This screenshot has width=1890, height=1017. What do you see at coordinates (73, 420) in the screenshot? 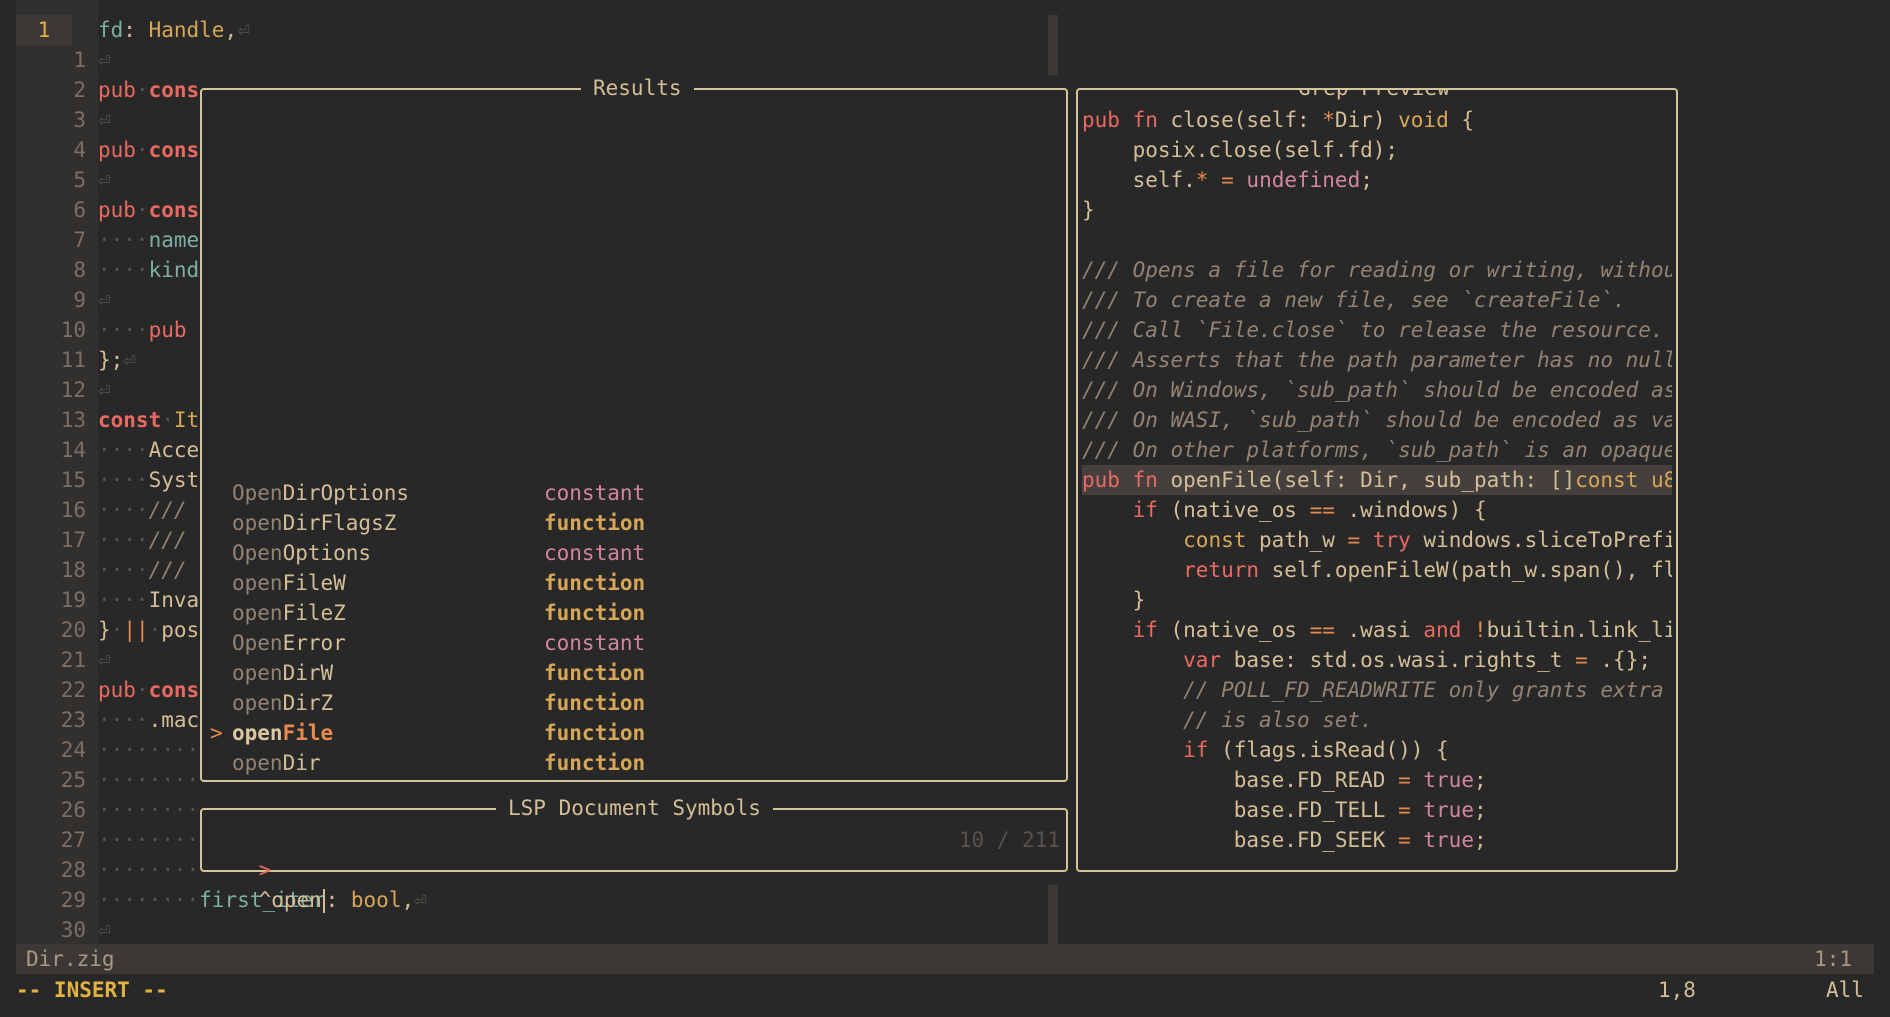
I see `line-number: 13` at bounding box center [73, 420].